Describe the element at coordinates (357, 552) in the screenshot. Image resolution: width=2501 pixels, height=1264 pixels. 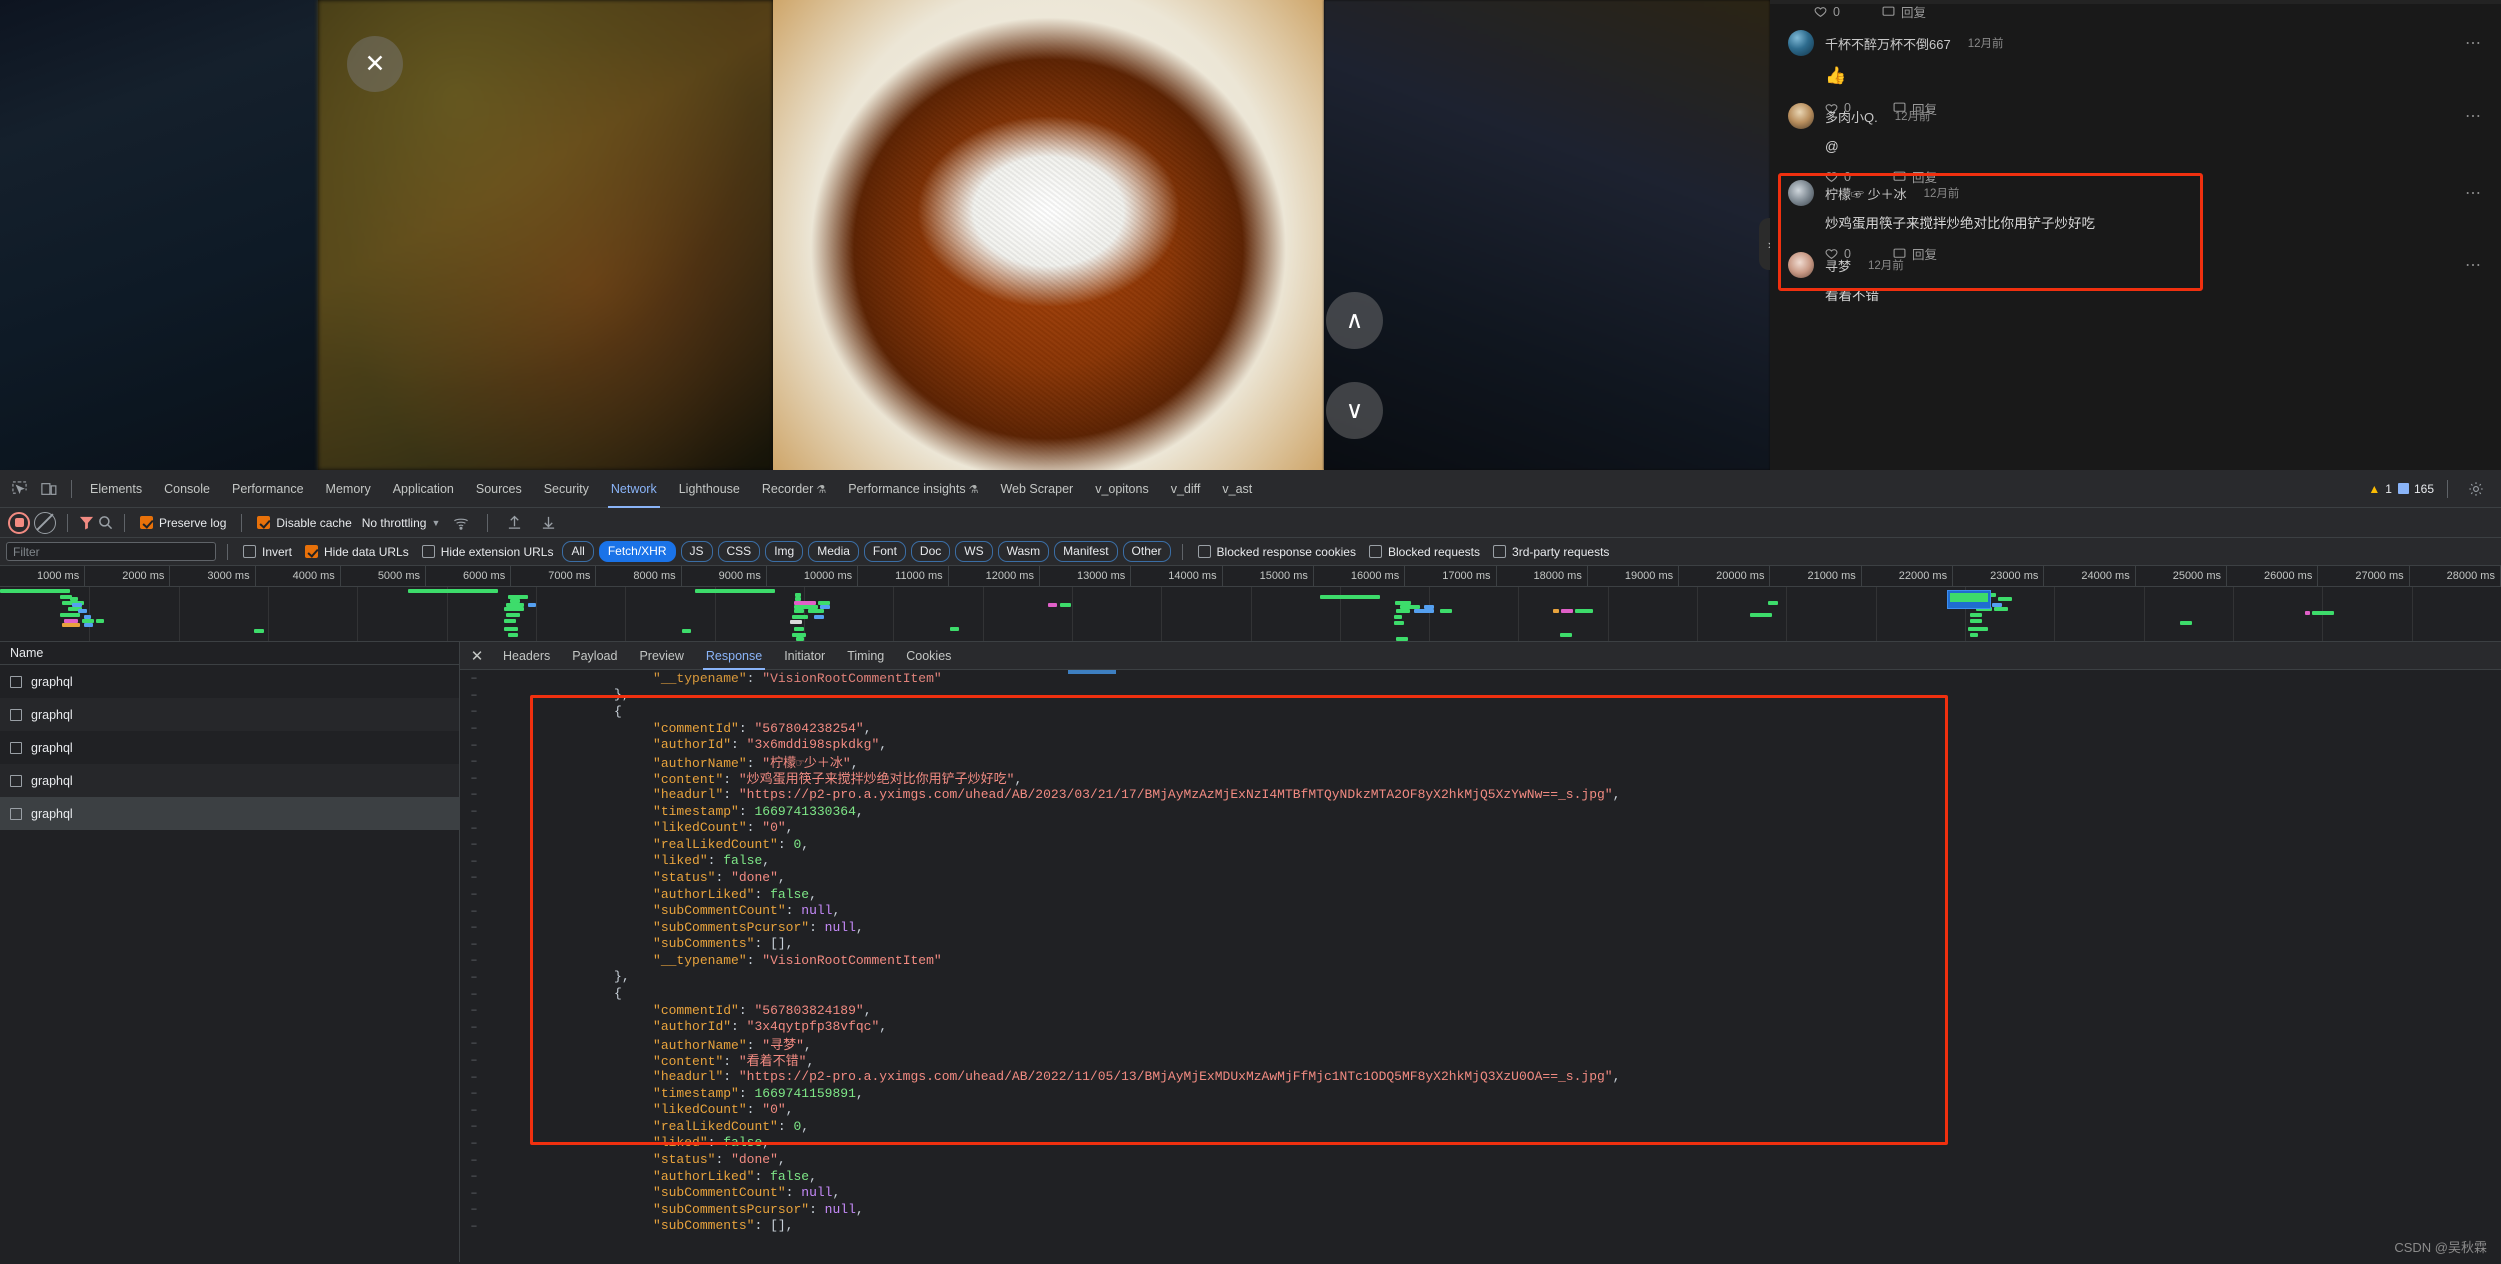
I see `hide-data-urls-checkbox: Hide data URLs` at that location.